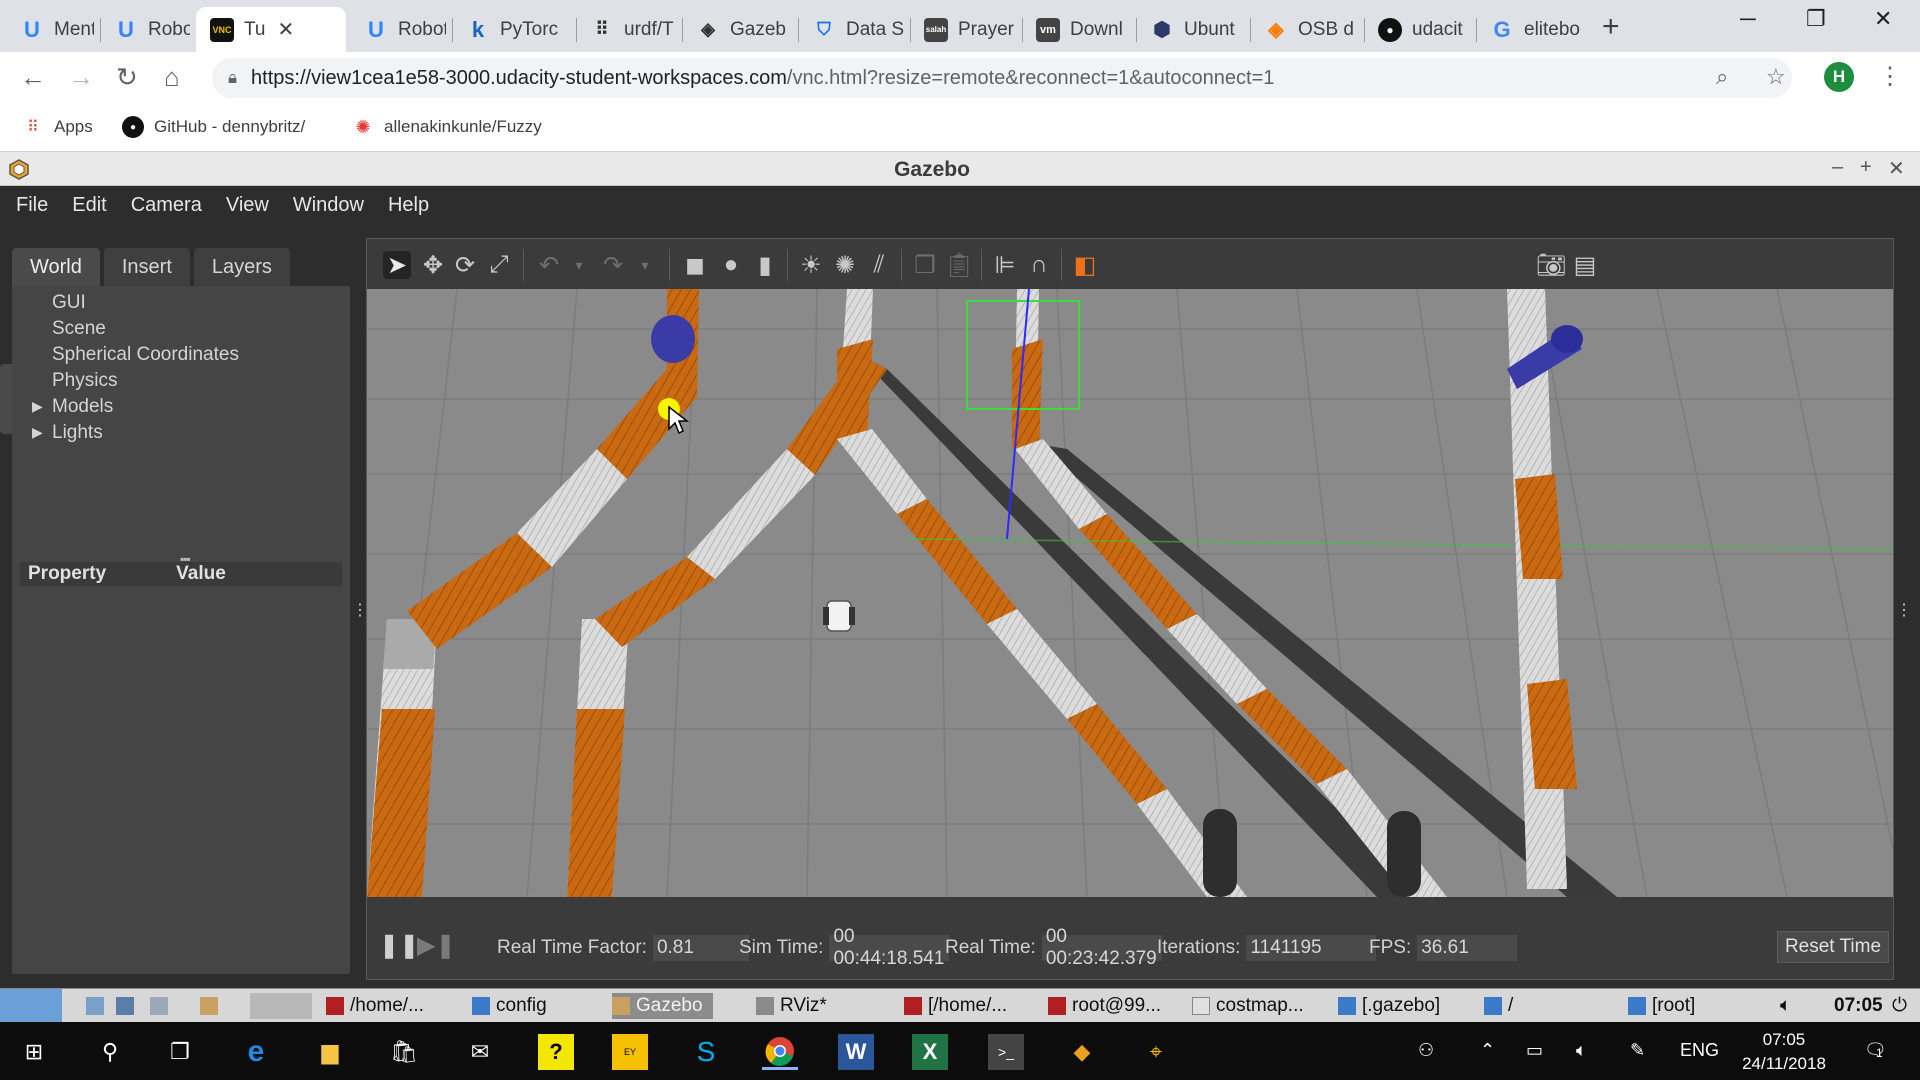 The width and height of the screenshot is (1920, 1080). Describe the element at coordinates (556, 1052) in the screenshot. I see `help-app-icon: ?` at that location.